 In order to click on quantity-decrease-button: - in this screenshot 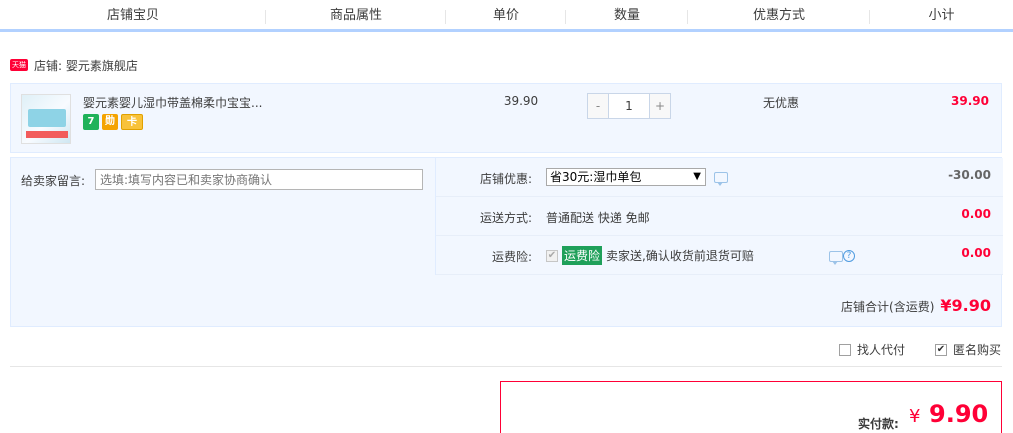, I will do `click(598, 106)`.